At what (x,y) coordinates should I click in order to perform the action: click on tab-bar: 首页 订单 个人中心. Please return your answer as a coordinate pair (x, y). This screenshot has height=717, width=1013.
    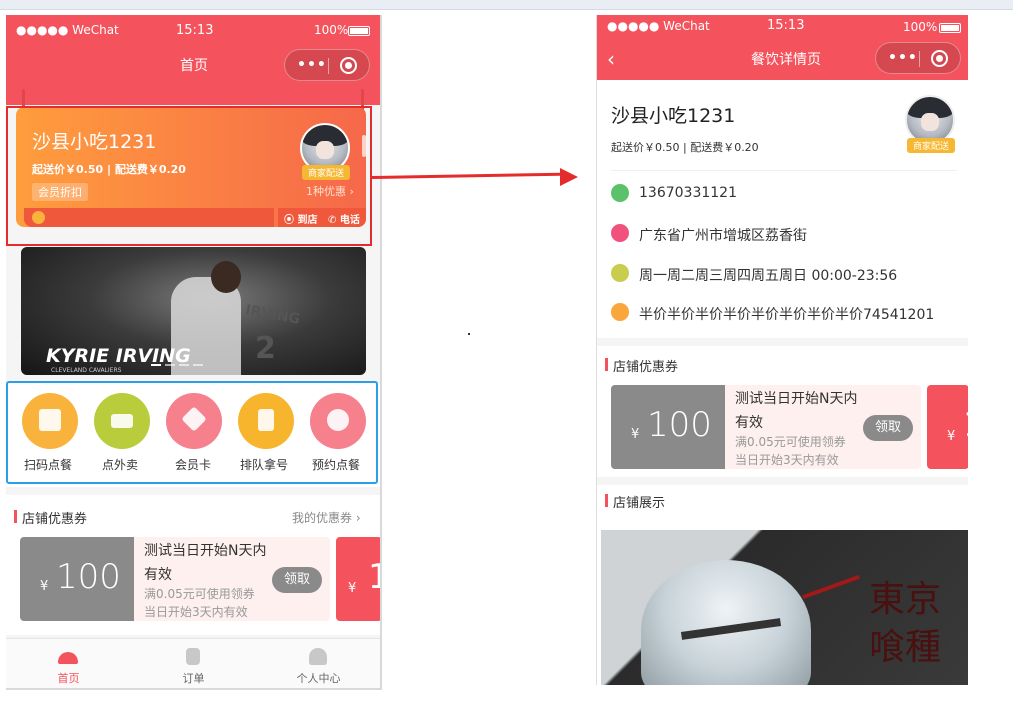
    Looking at the image, I should click on (193, 663).